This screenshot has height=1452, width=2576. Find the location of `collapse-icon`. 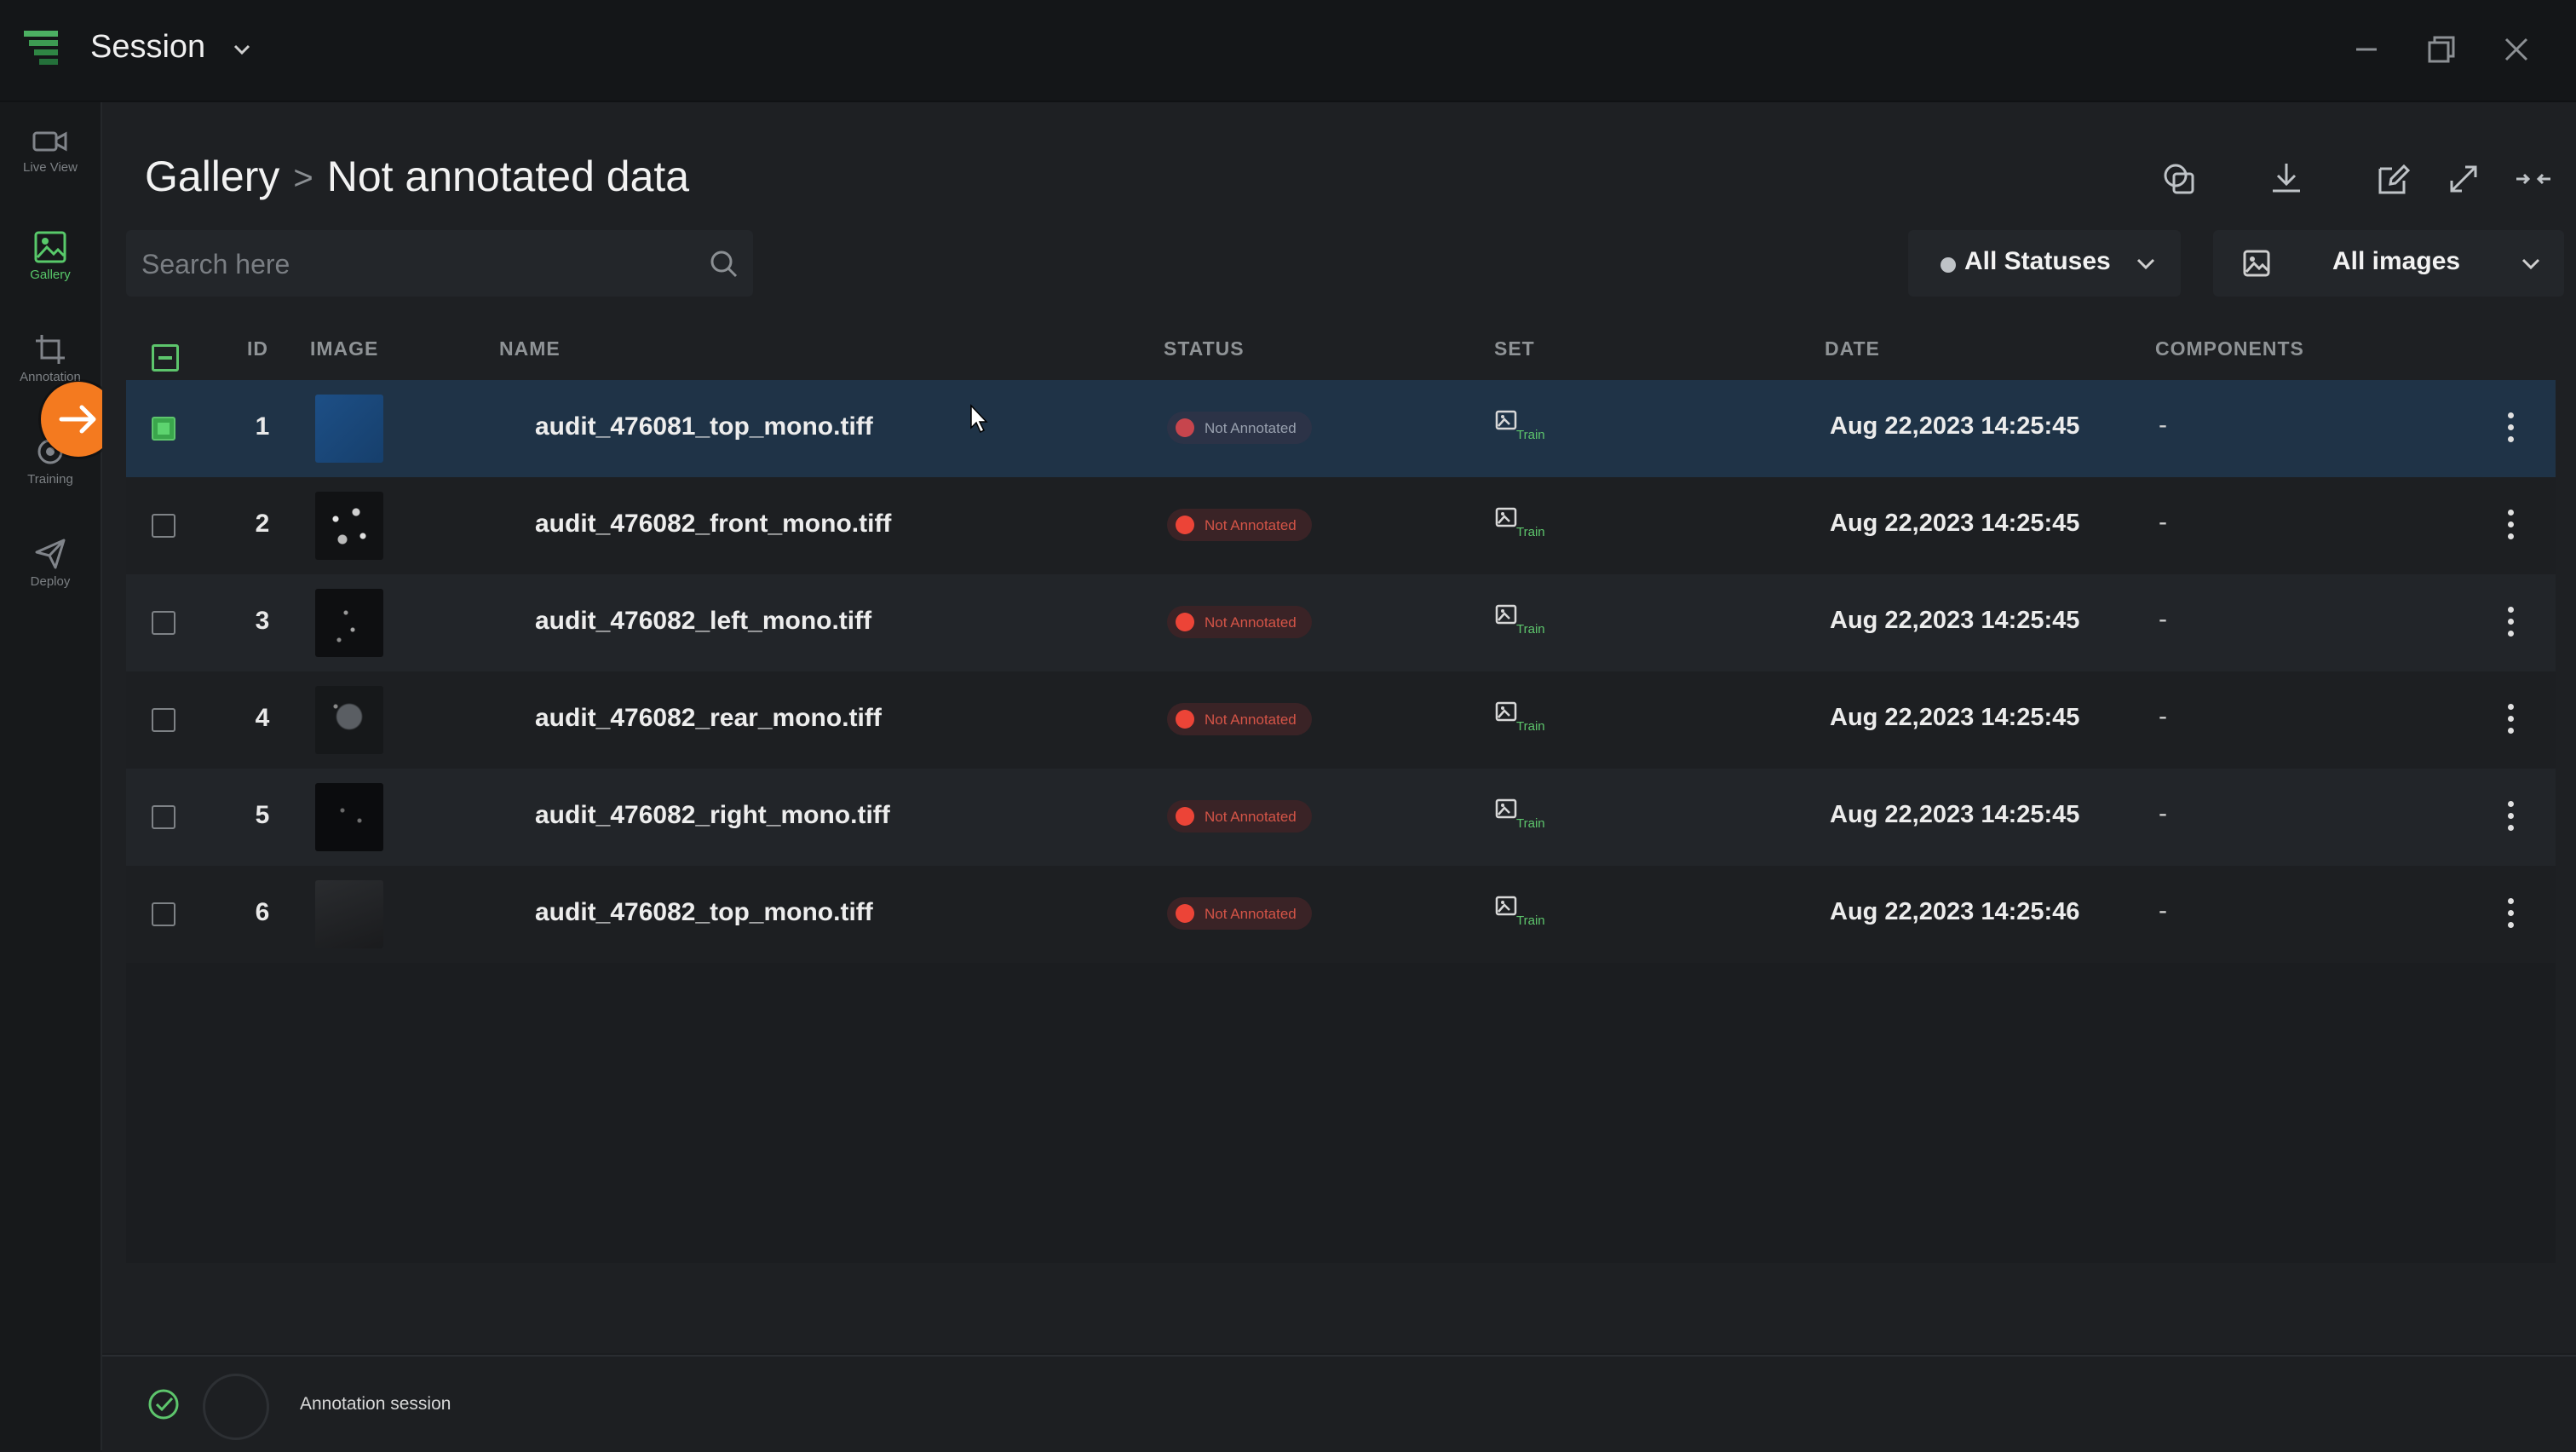

collapse-icon is located at coordinates (2533, 178).